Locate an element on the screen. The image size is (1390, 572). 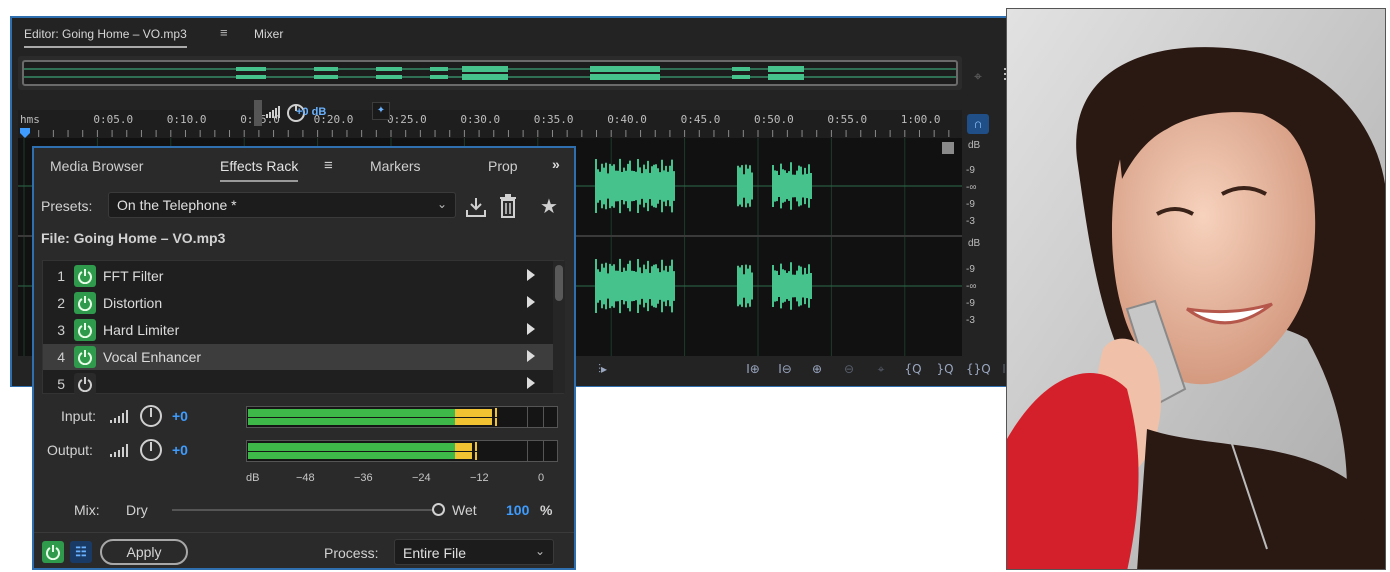
zoom-in-time-icon: ⊕ is located at coordinates (817, 370).